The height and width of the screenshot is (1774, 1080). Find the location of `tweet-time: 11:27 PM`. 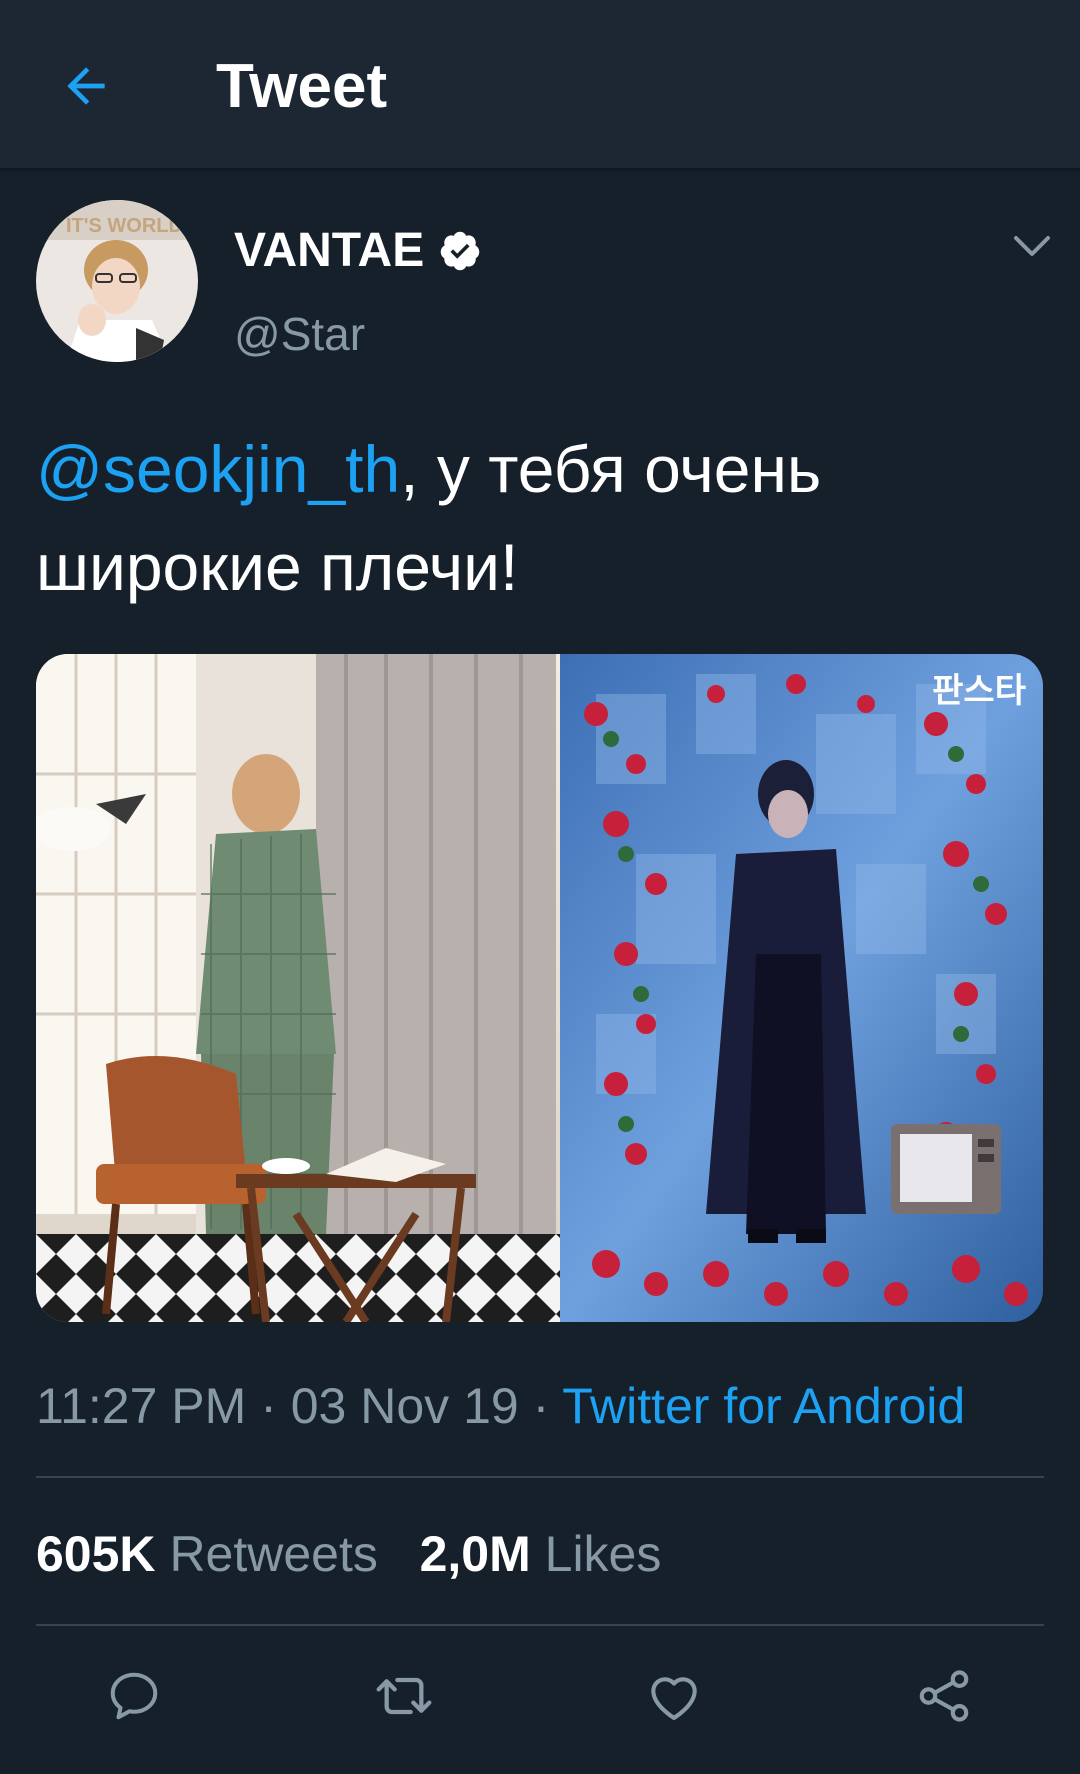

tweet-time: 11:27 PM is located at coordinates (141, 1406).